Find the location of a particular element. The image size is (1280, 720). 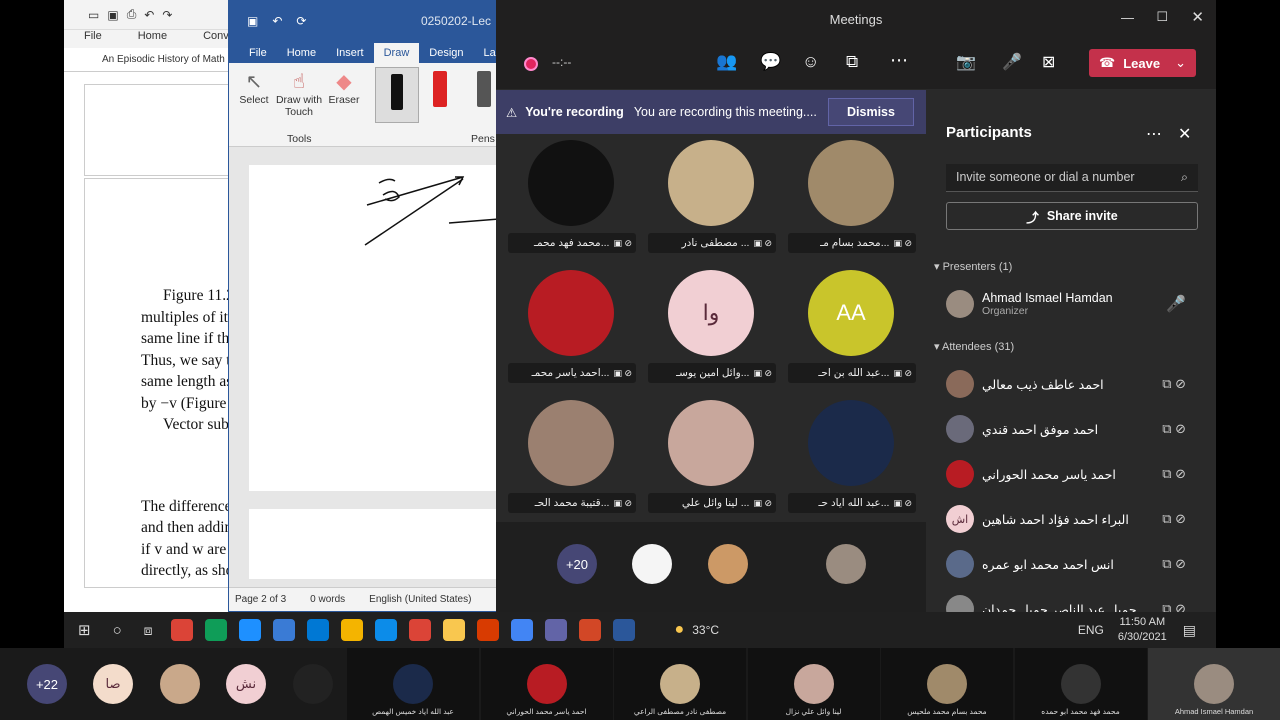

pdf-document-tab: An Episodic History of Math is located at coordinates (149, 60).